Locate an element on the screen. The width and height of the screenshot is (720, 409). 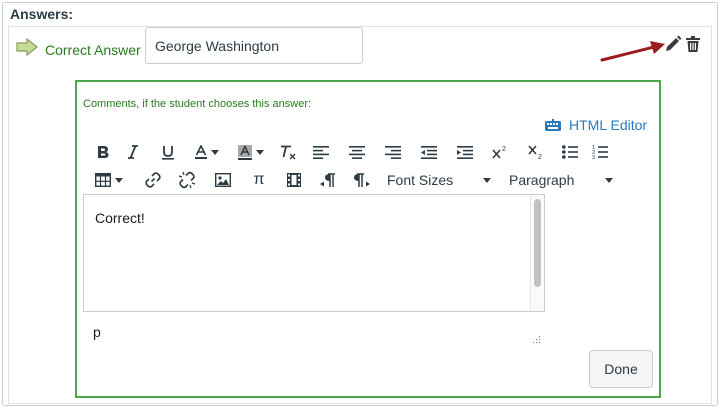
image-icon is located at coordinates (223, 180).